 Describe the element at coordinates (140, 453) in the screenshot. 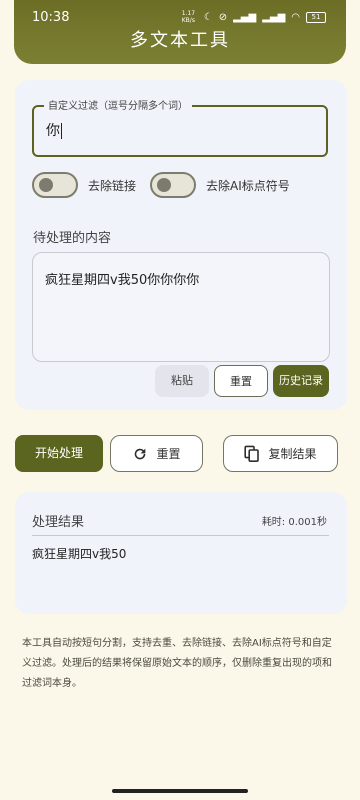

I see `refresh-icon` at that location.